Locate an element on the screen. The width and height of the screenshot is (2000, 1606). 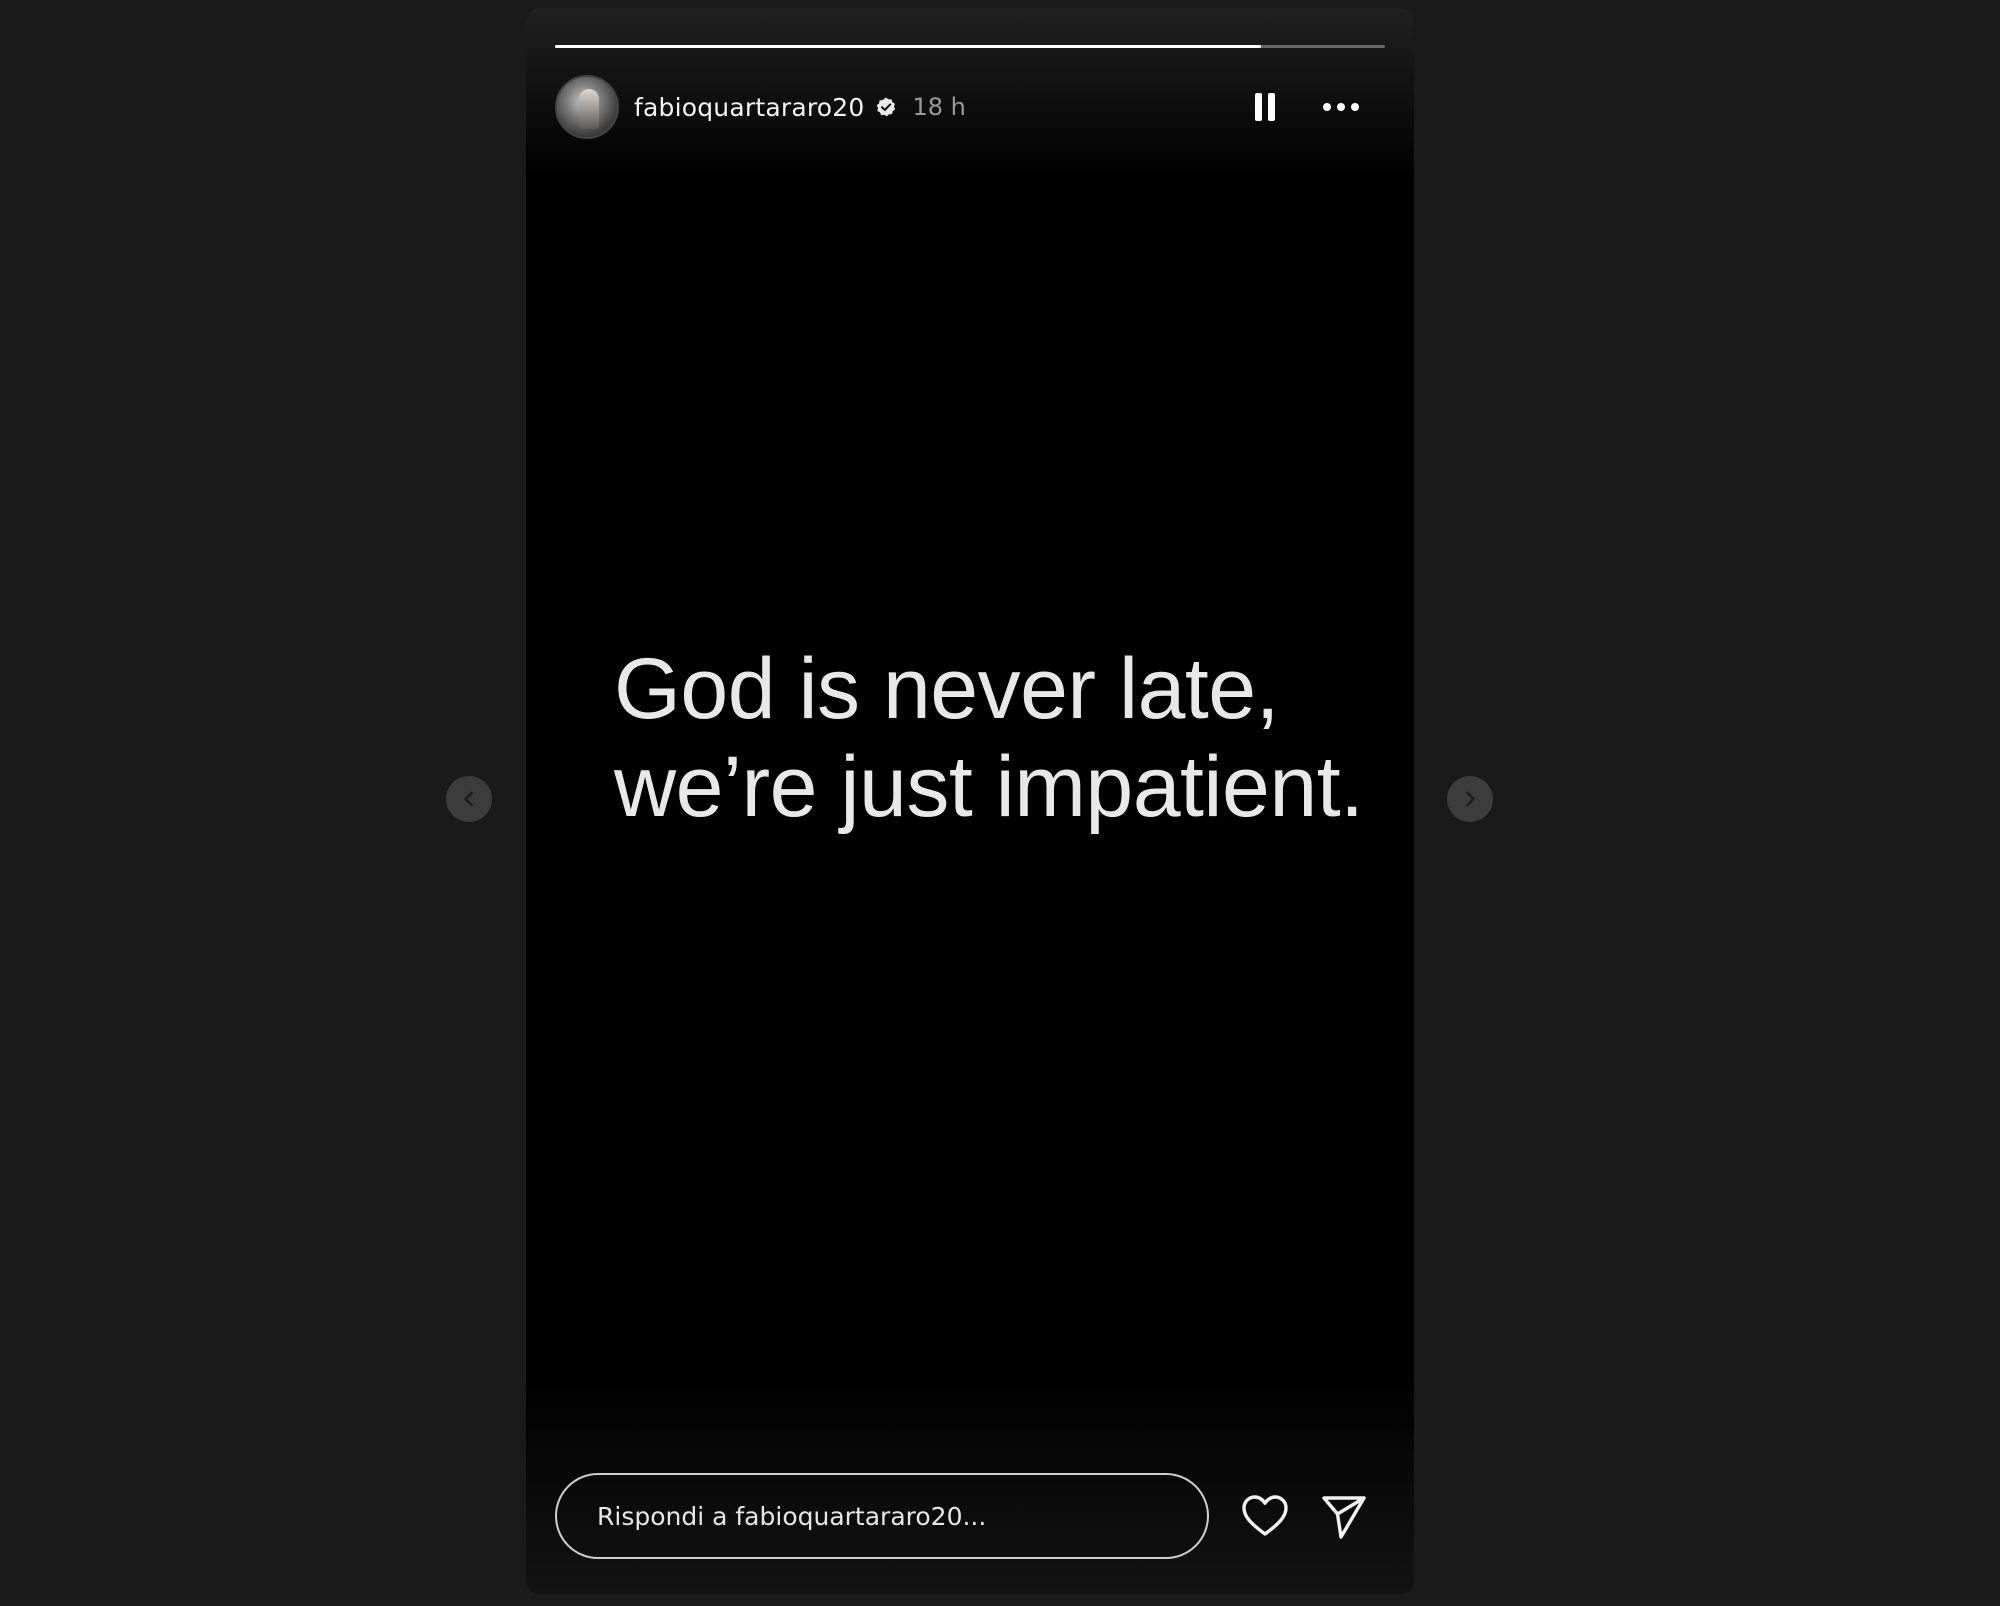
send-icon is located at coordinates (1344, 1517).